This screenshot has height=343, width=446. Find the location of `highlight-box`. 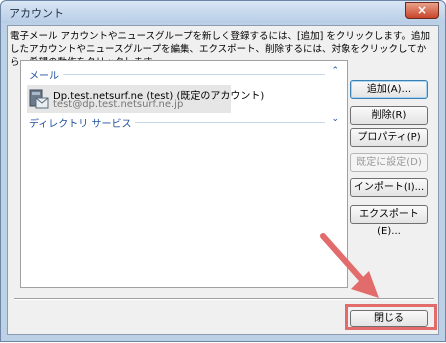

highlight-box is located at coordinates (391, 317).